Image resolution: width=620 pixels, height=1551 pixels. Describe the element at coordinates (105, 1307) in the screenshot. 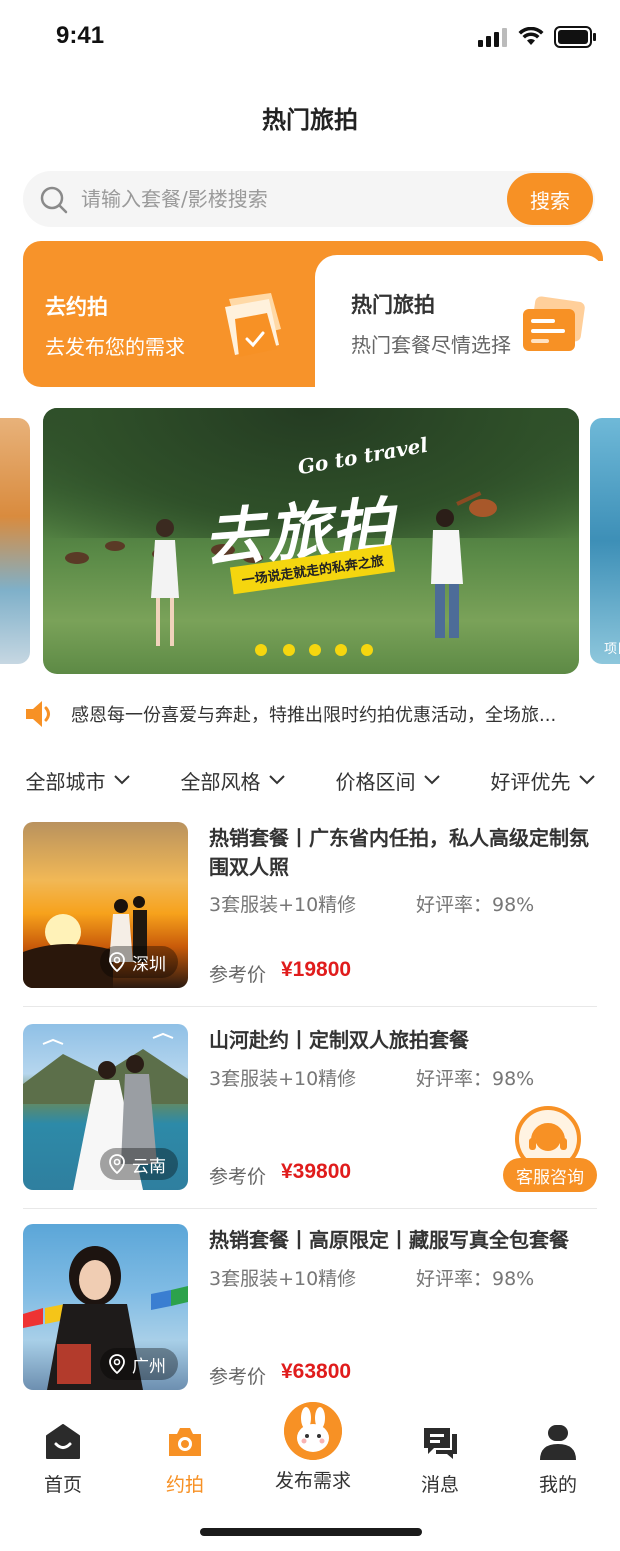

I see `product-image: 广州` at that location.